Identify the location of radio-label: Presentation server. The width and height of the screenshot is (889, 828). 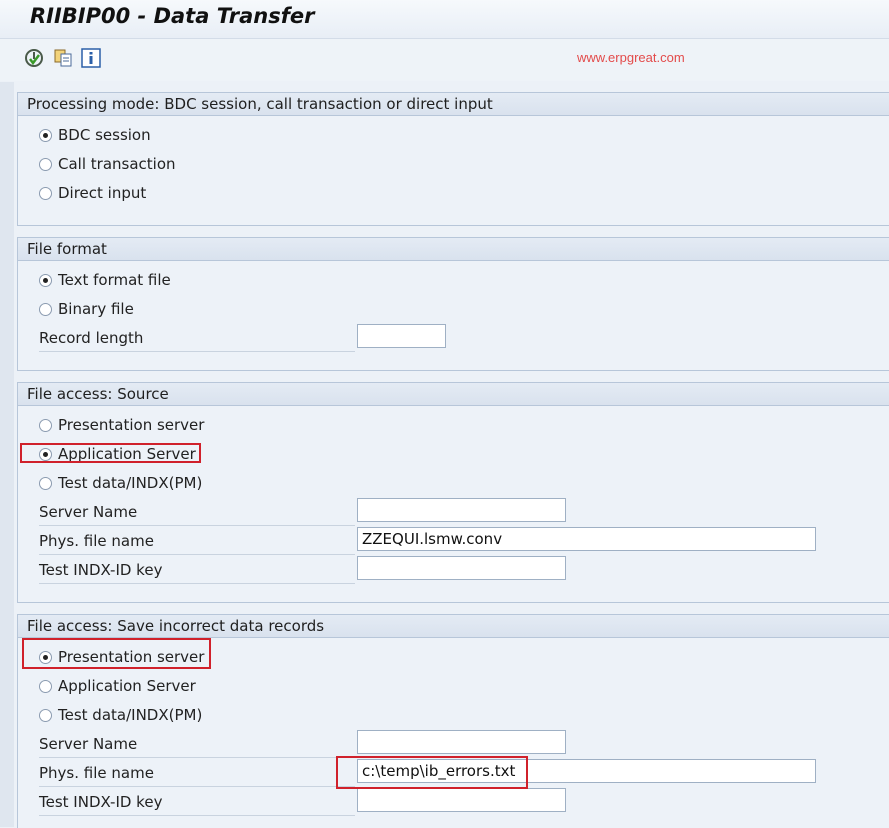
(131, 425).